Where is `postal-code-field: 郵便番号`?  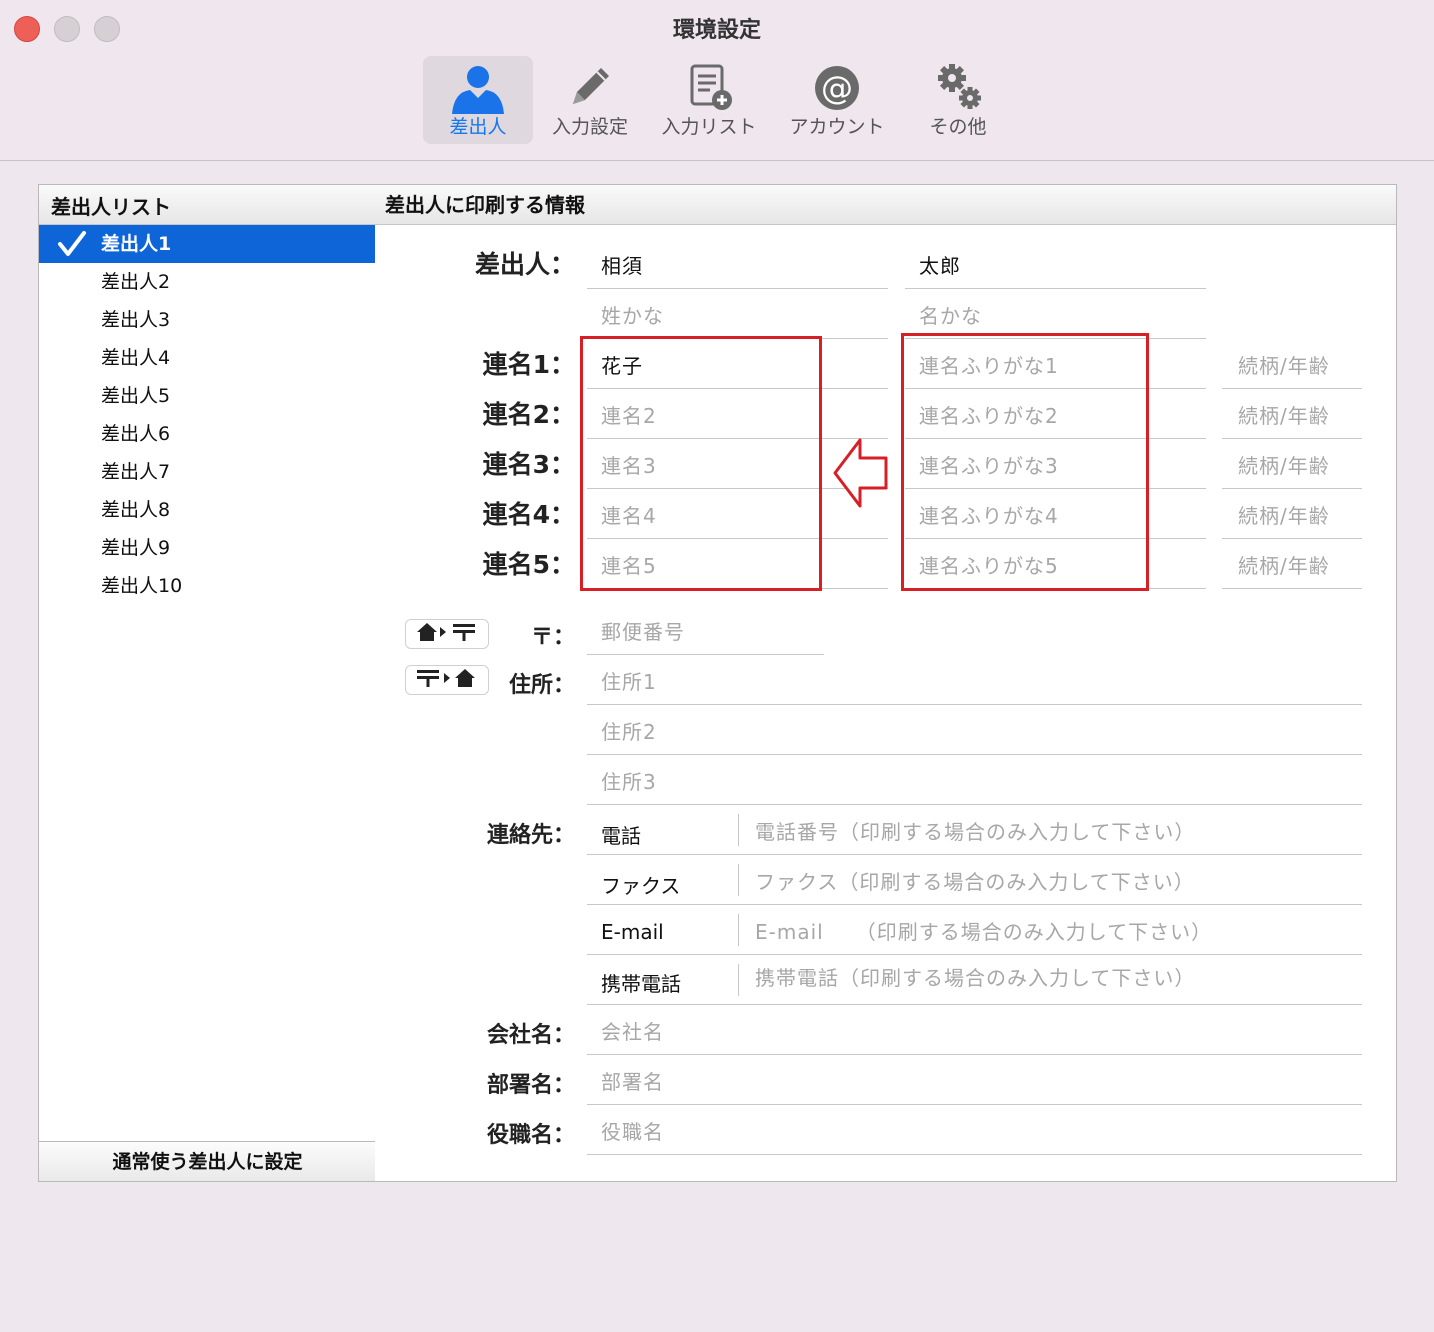 postal-code-field: 郵便番号 is located at coordinates (705, 630).